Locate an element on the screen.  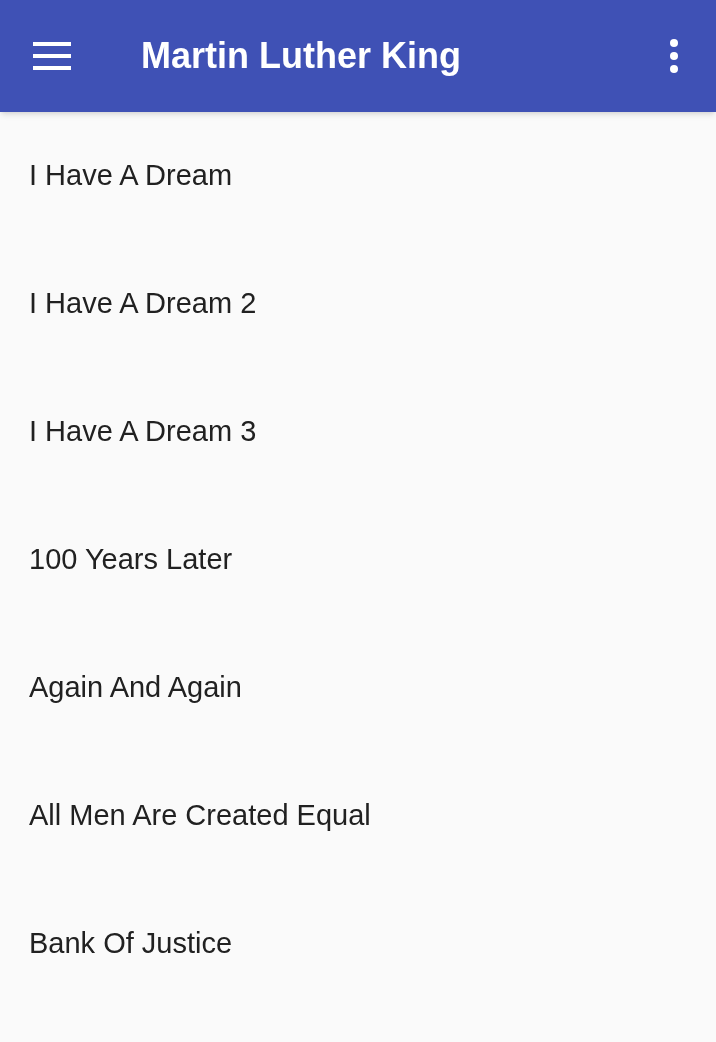
more-options-icon is located at coordinates (673, 56).